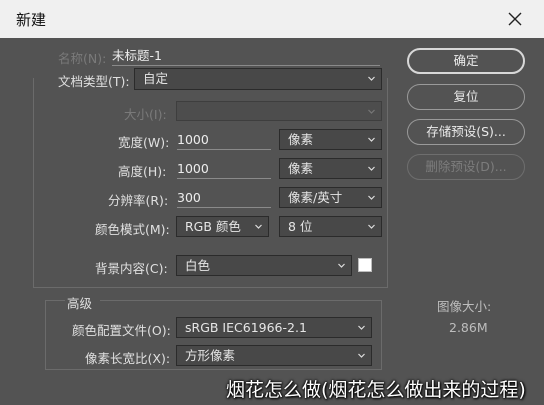 Image resolution: width=544 pixels, height=405 pixels. I want to click on resolution-unit-value: 像素/英寸, so click(315, 197).